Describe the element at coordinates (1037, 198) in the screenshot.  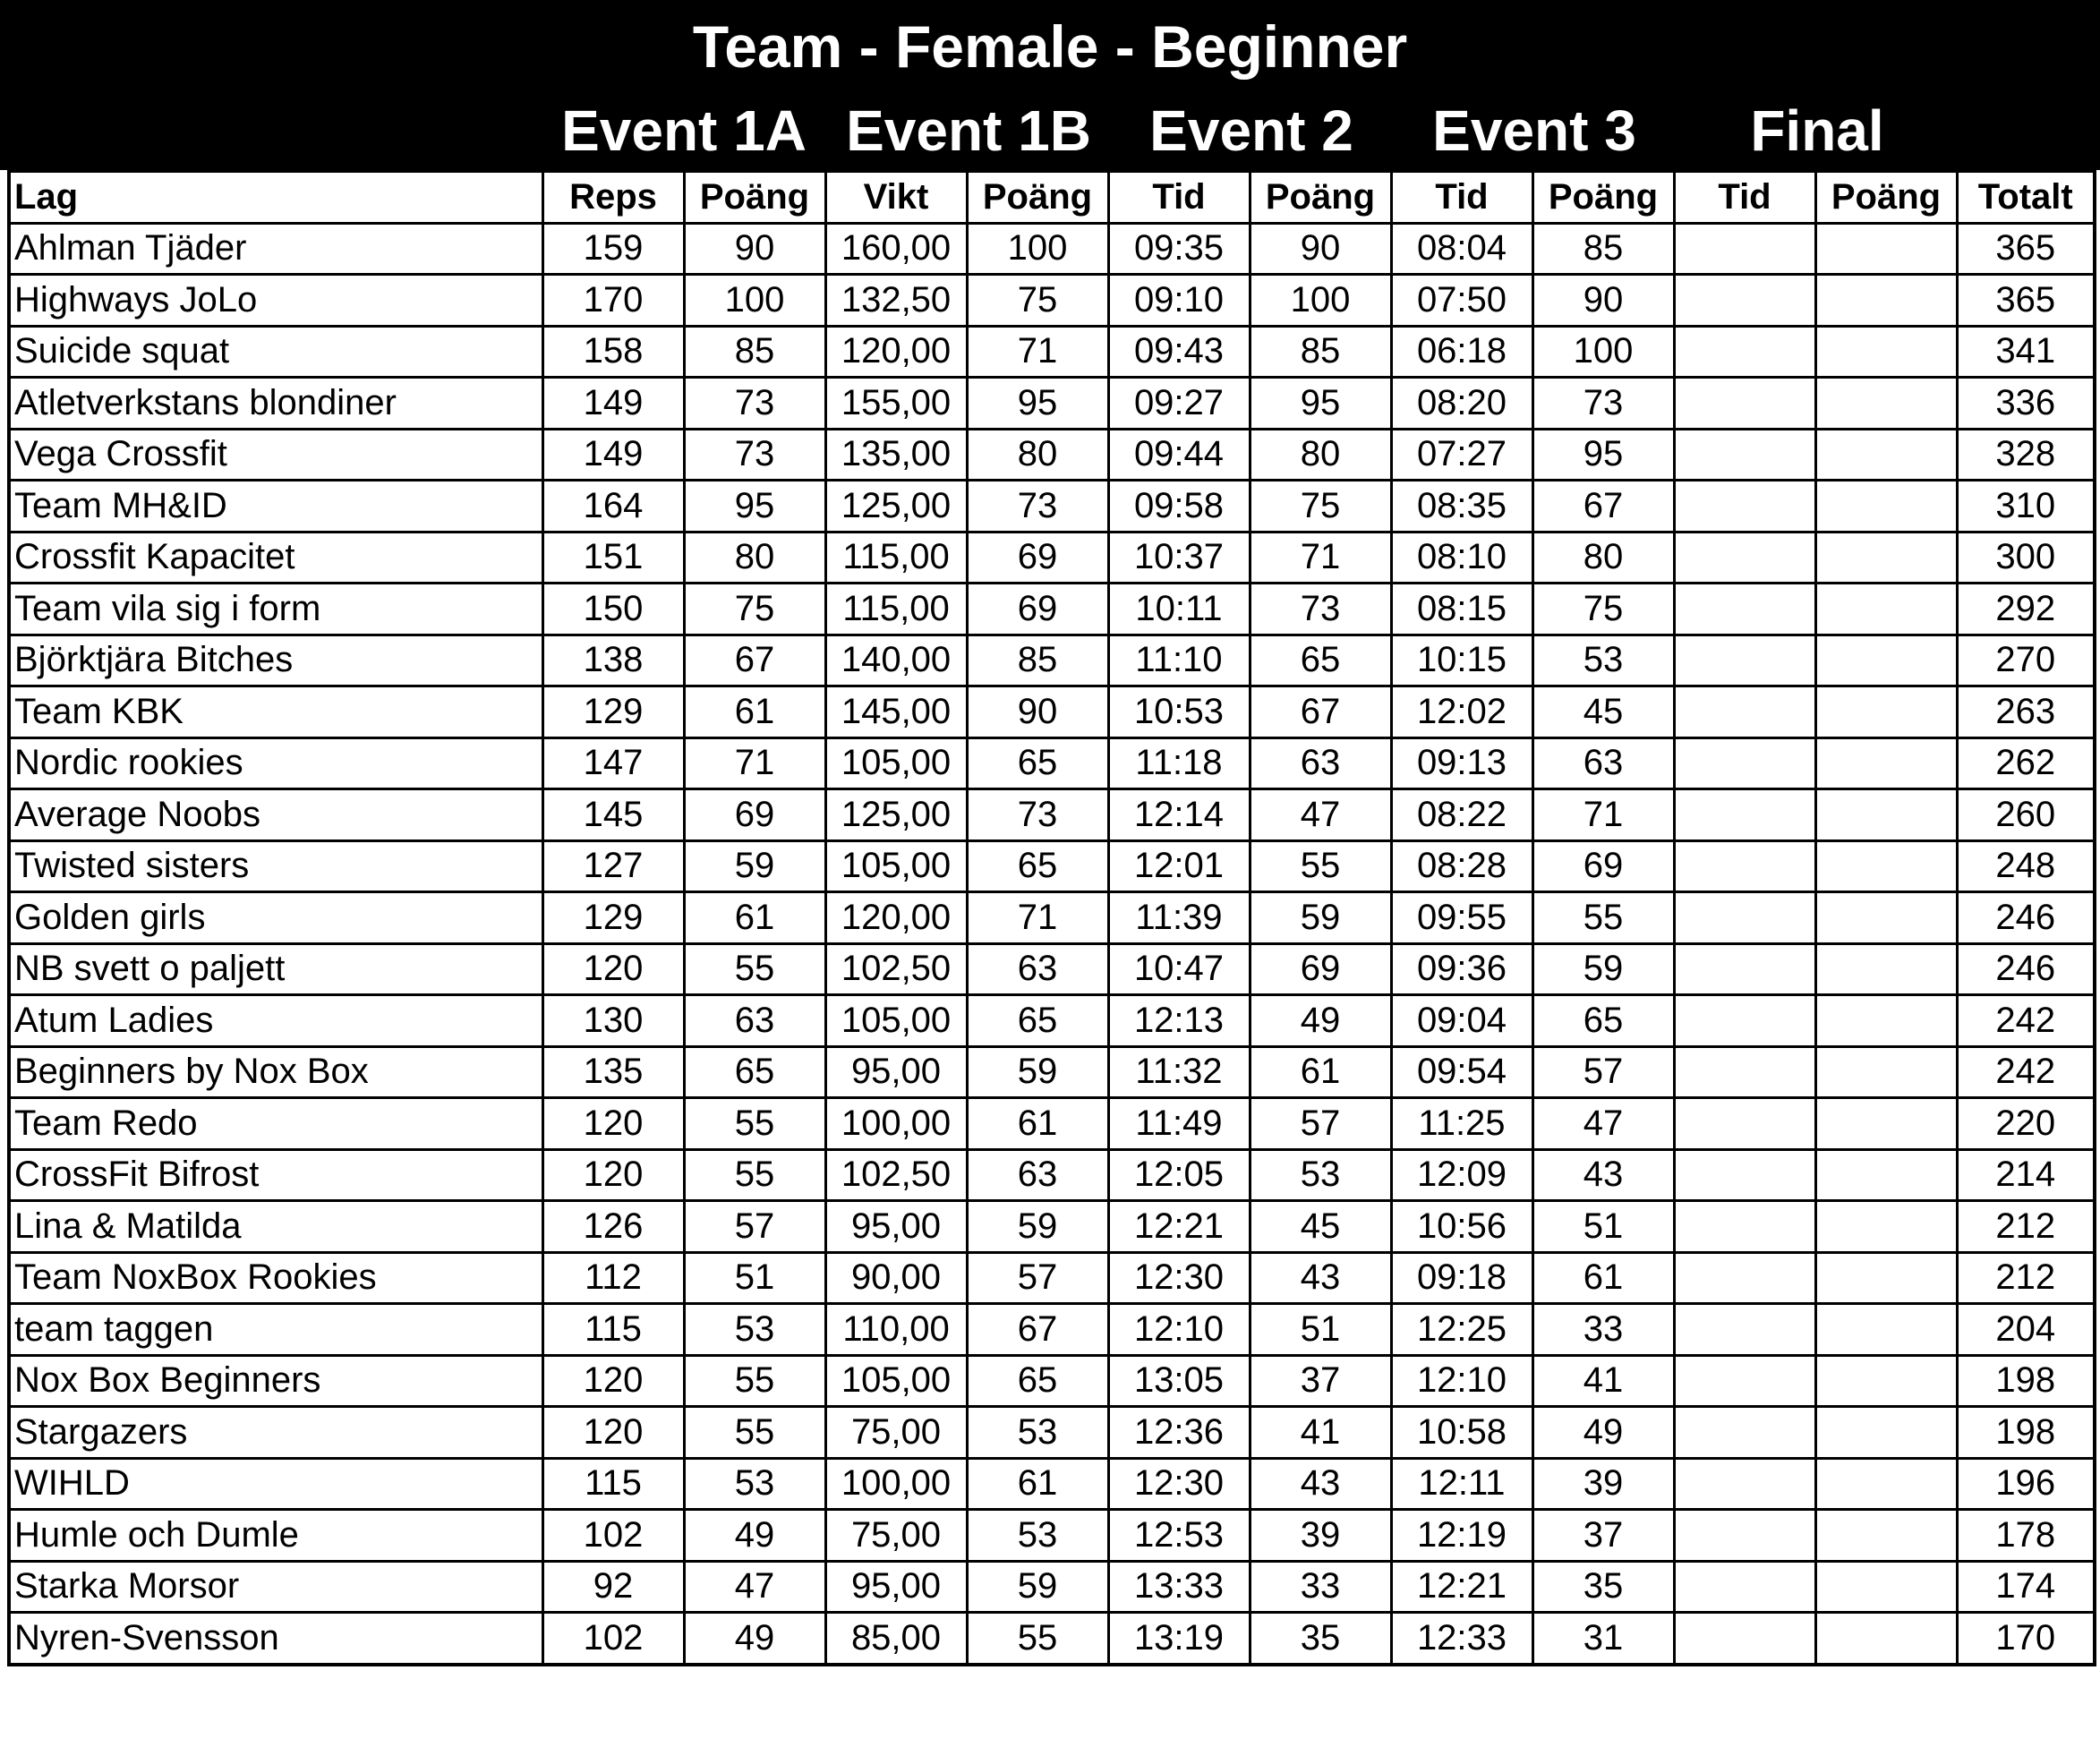
I see `column-header-ev1b-points: Poäng` at that location.